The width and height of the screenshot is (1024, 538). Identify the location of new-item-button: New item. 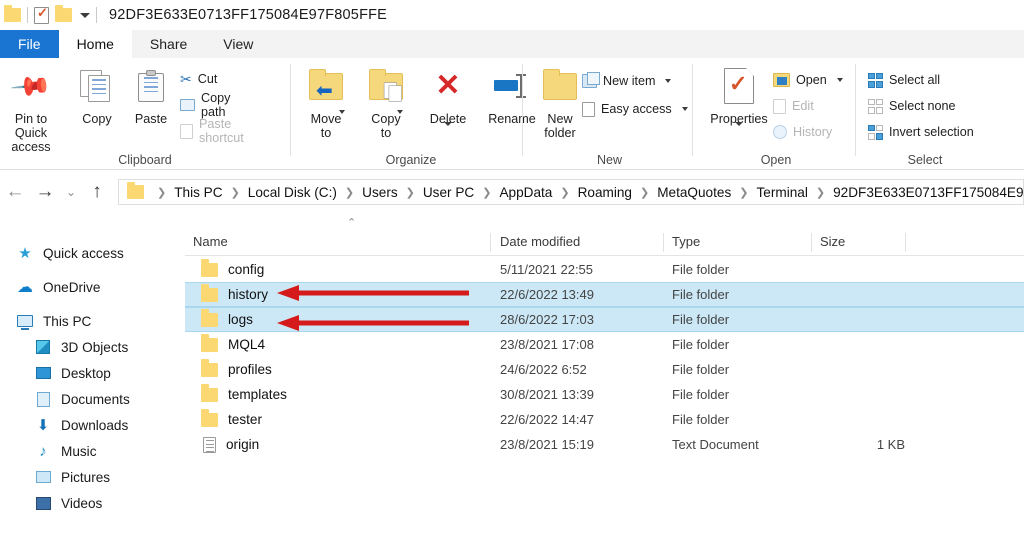
(627, 81).